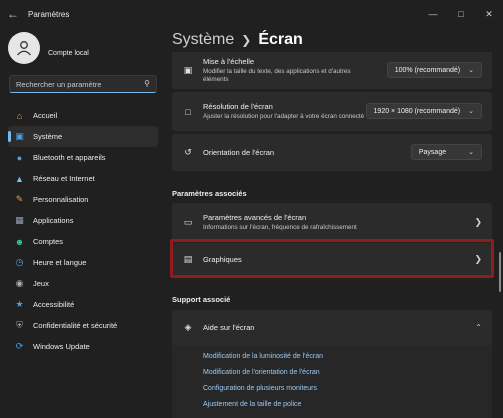 This screenshot has height=418, width=503. Describe the element at coordinates (252, 404) in the screenshot. I see `help-link: Ajustement de la taille de police` at that location.